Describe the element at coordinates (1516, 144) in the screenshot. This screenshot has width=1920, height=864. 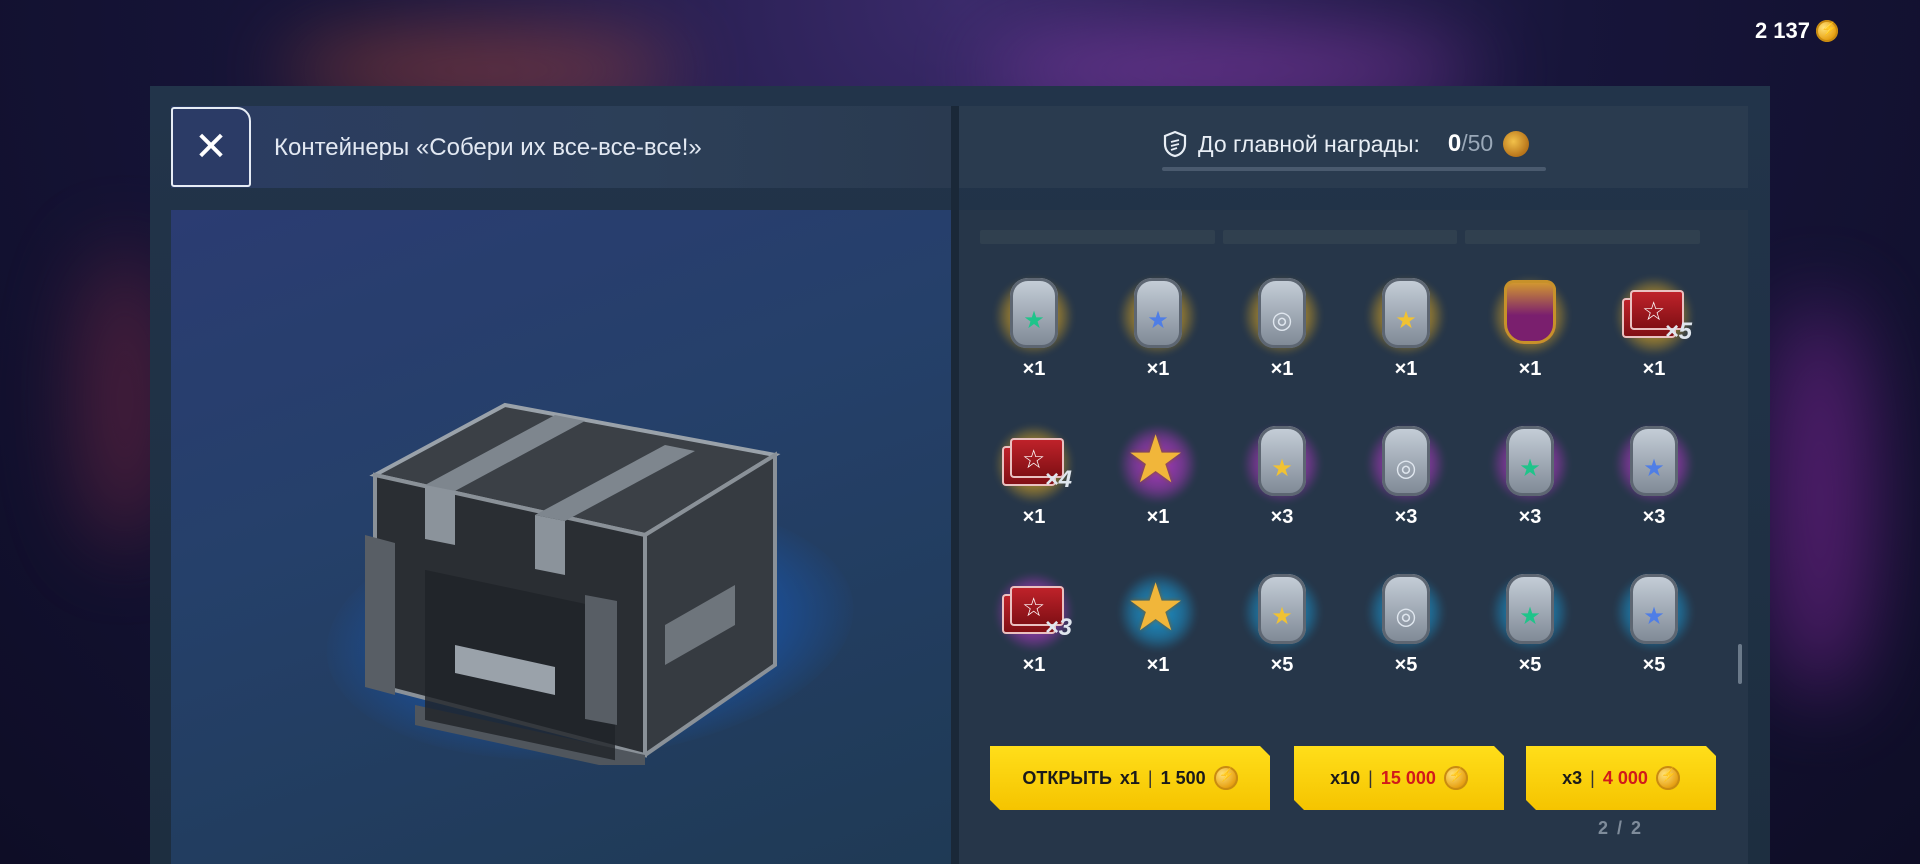
I see `main-reward-icon` at that location.